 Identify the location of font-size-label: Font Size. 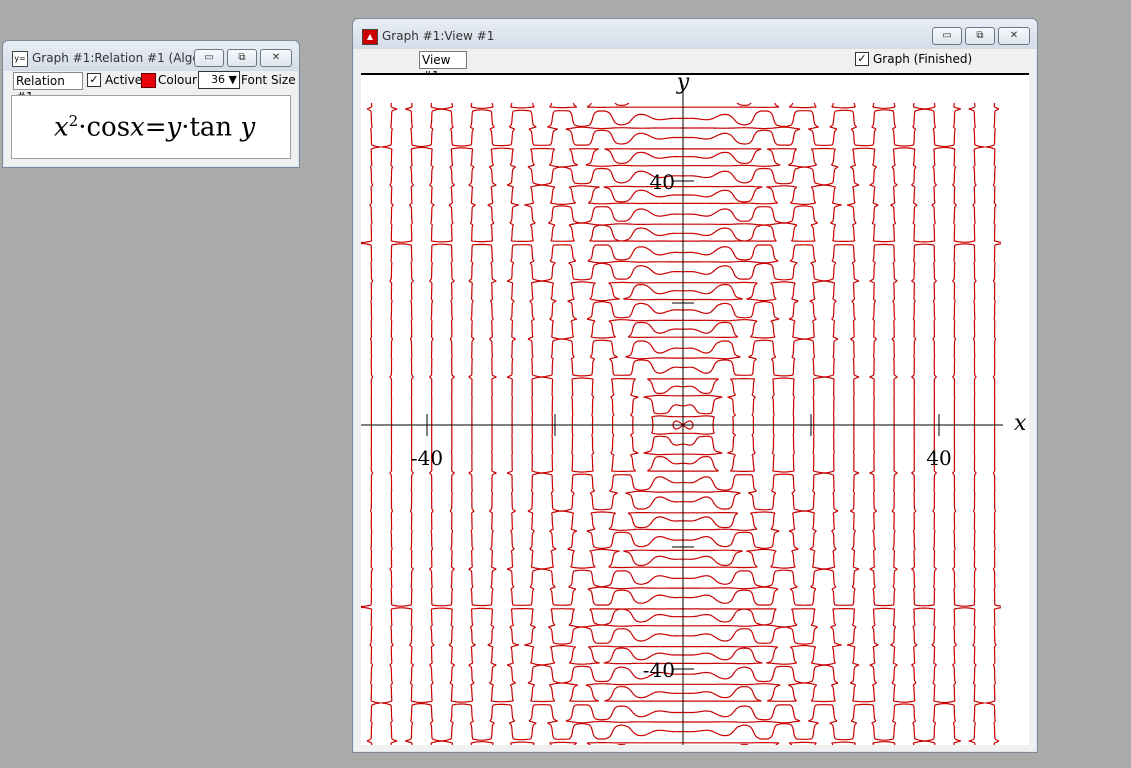
(268, 80).